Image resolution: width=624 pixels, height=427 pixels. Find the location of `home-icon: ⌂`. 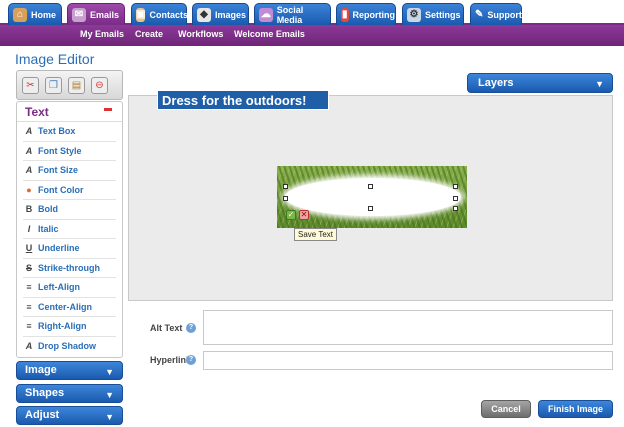

home-icon: ⌂ is located at coordinates (20, 14).